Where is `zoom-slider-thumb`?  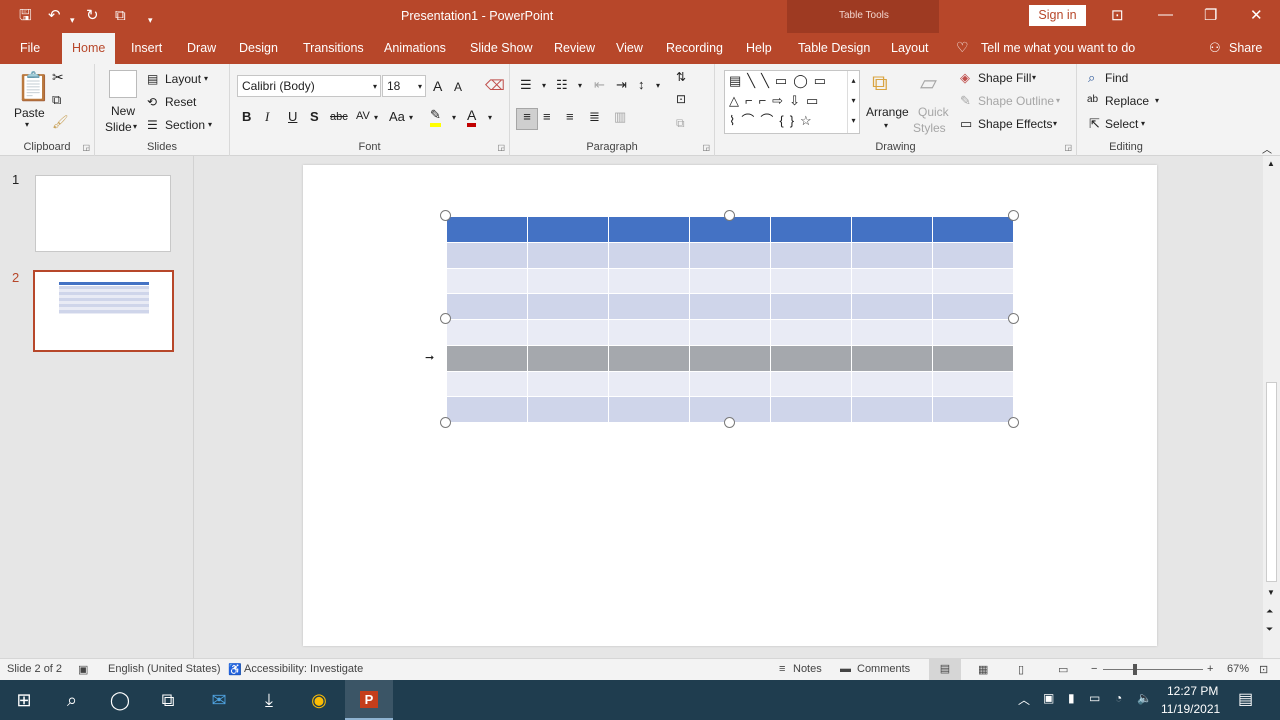 zoom-slider-thumb is located at coordinates (1135, 669).